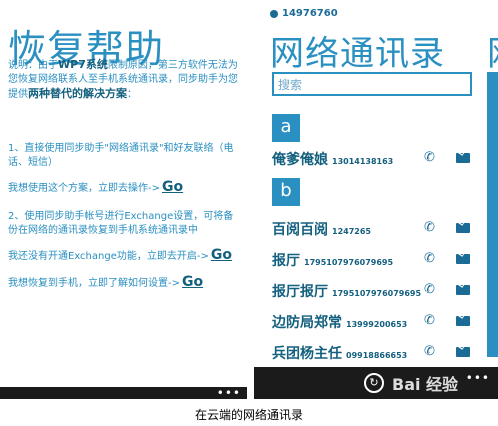  Describe the element at coordinates (377, 228) in the screenshot. I see `contact-row: 百阅百阅 1247265 ✆` at that location.